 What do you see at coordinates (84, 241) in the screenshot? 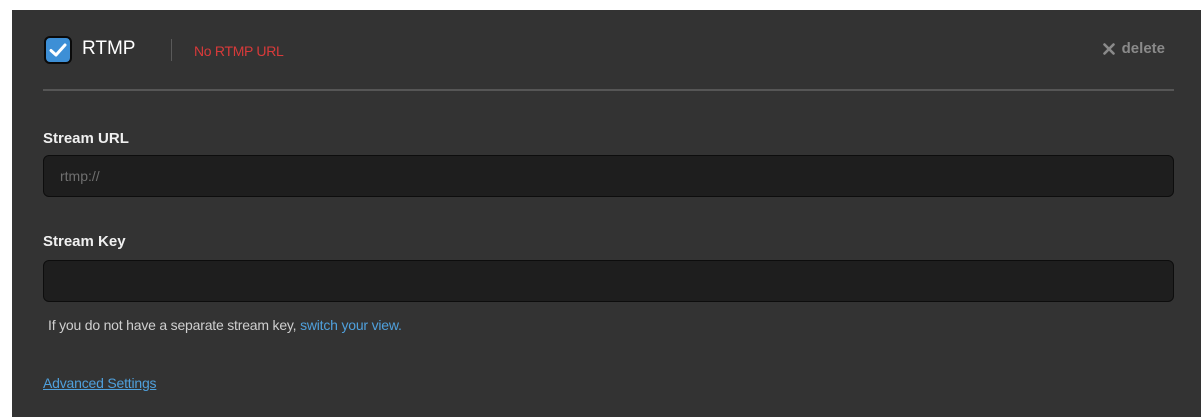
I see `stream-key-label: Stream Key` at bounding box center [84, 241].